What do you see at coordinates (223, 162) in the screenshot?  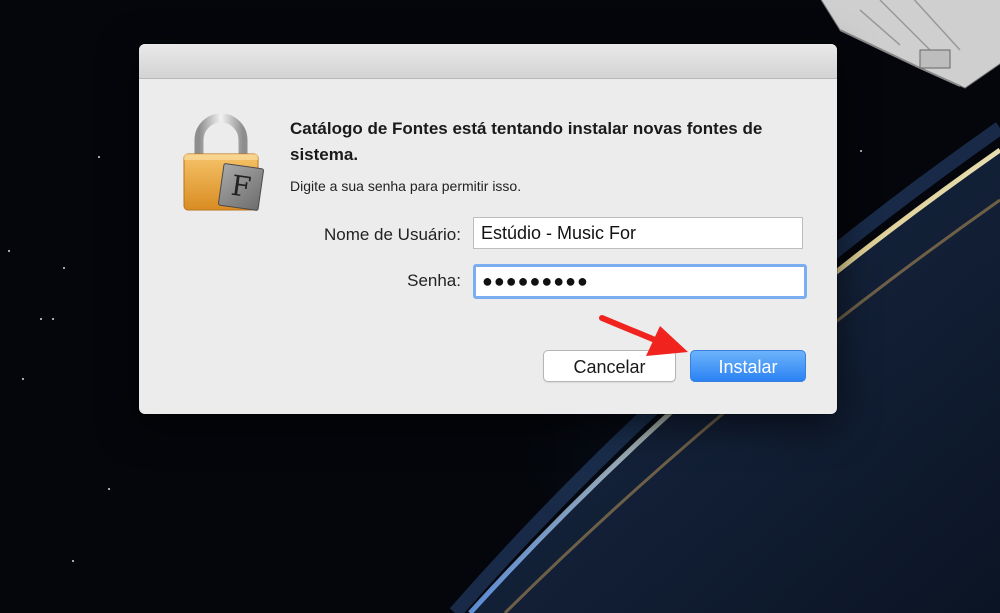 I see `lock-font-icon: F` at bounding box center [223, 162].